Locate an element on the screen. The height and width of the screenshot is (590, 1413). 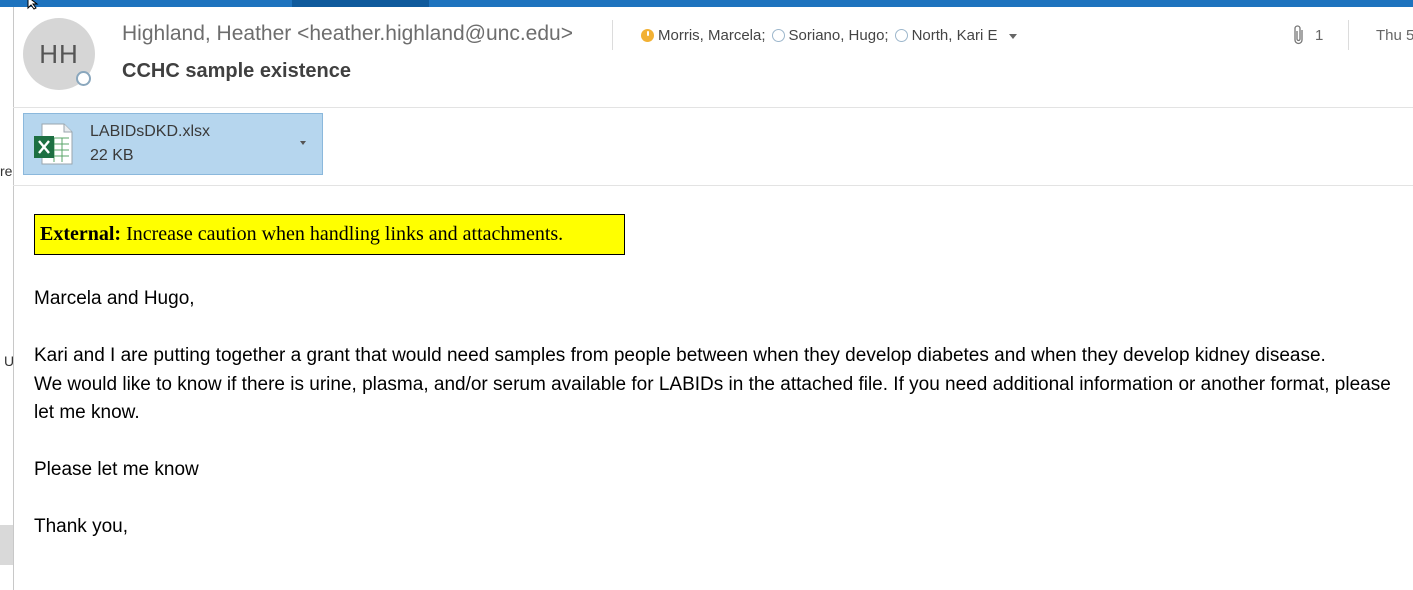
email-subject: CCHC sample existence is located at coordinates (236, 71).